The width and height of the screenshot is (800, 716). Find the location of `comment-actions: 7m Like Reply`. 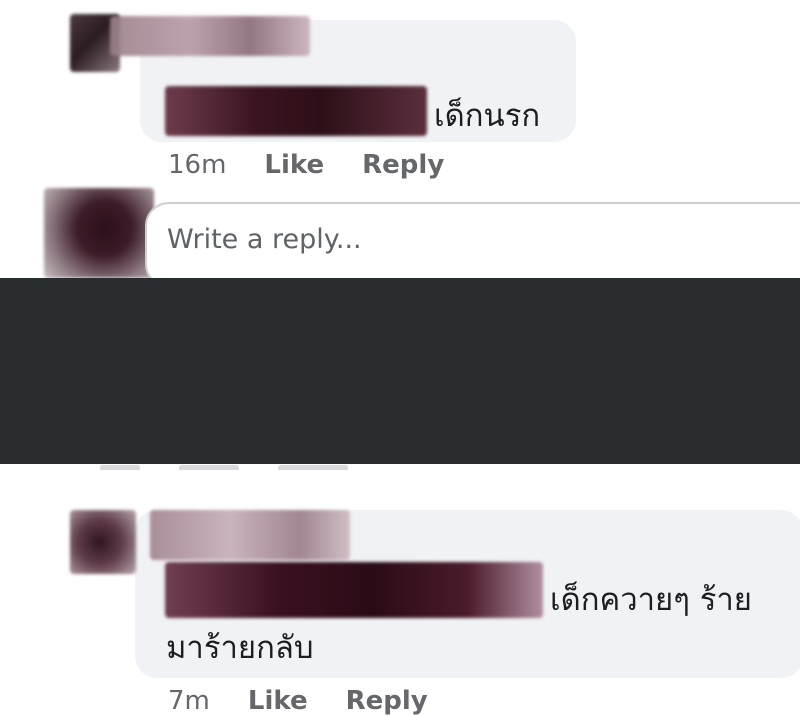

comment-actions: 7m Like Reply is located at coordinates (298, 701).